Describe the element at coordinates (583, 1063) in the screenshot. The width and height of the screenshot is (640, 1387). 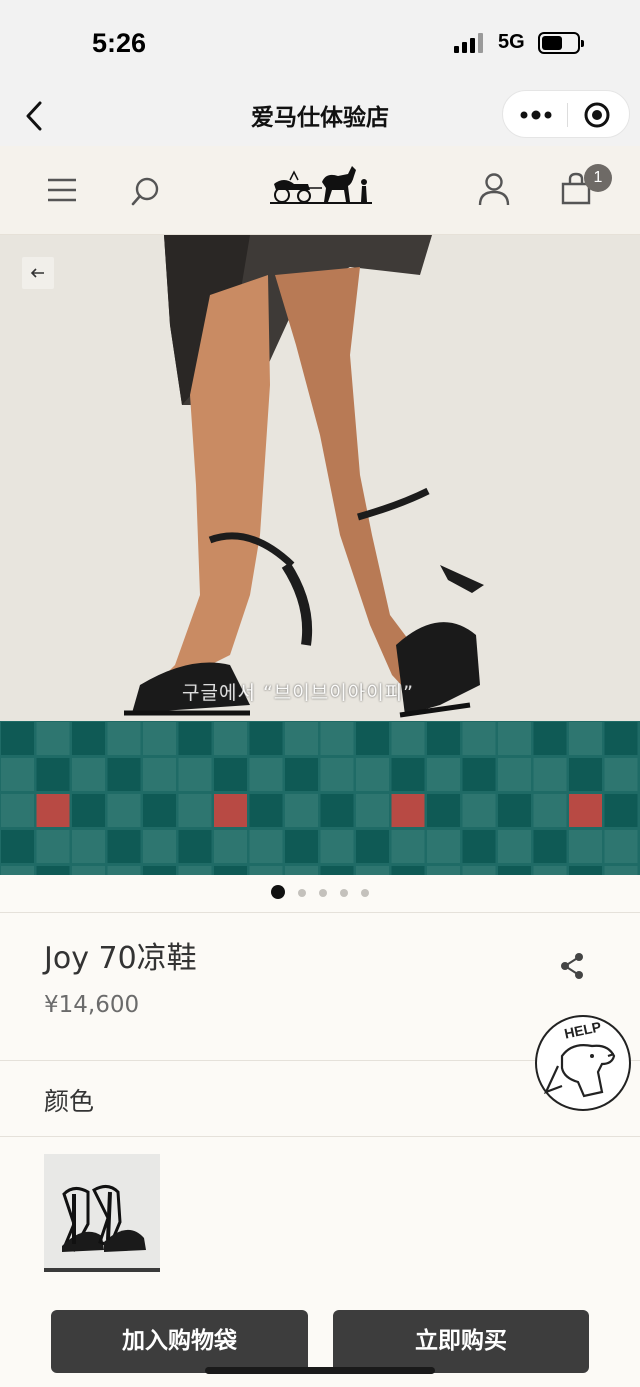
I see `help-button: HELP` at that location.